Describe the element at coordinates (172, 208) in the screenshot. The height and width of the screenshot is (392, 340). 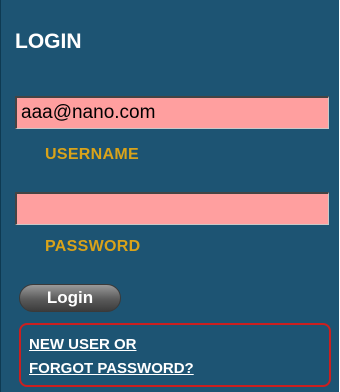
I see `password-input` at that location.